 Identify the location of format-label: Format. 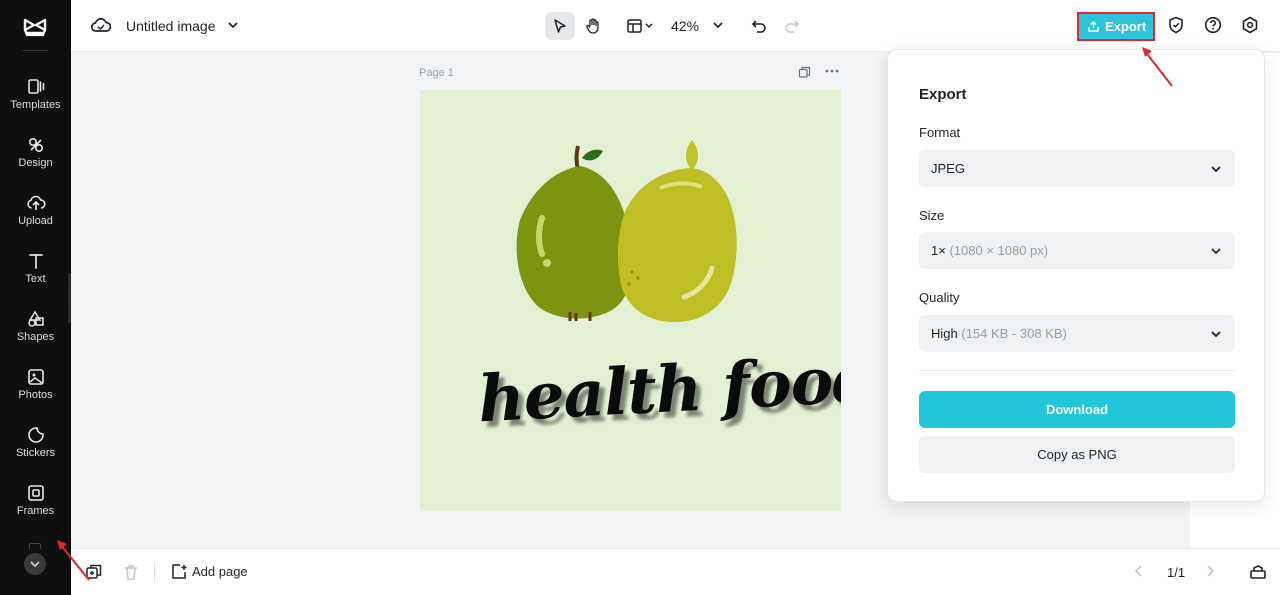
(940, 132).